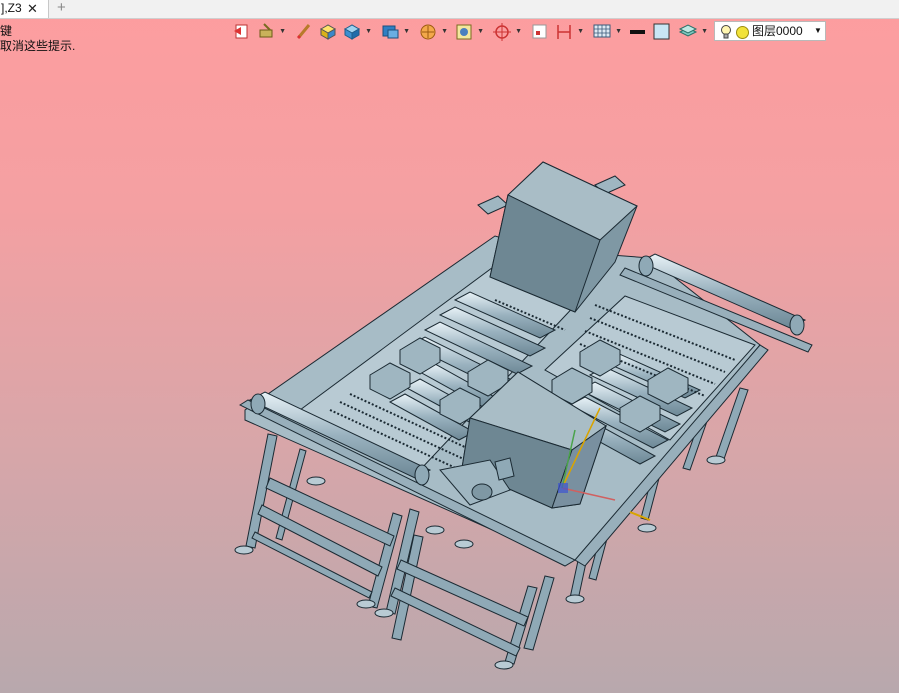 Image resolution: width=899 pixels, height=693 pixels. What do you see at coordinates (395, 31) in the screenshot?
I see `display-style-icon: ▼` at bounding box center [395, 31].